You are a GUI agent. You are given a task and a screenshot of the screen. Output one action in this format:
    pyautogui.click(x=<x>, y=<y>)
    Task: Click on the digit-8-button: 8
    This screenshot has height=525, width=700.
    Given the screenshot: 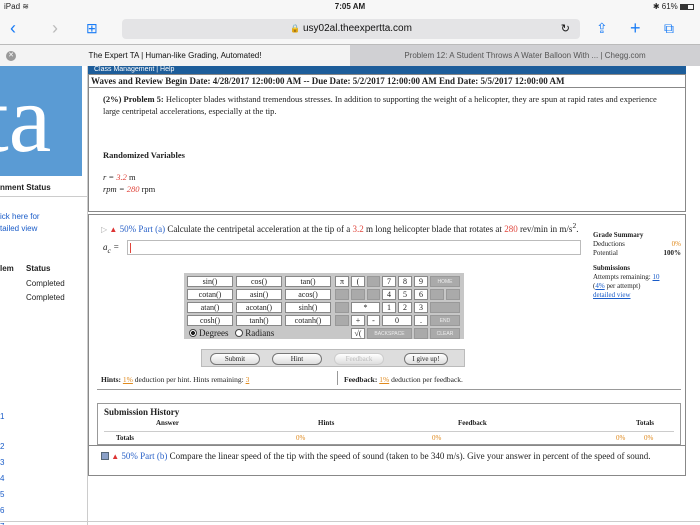 What is the action you would take?
    pyautogui.click(x=405, y=281)
    